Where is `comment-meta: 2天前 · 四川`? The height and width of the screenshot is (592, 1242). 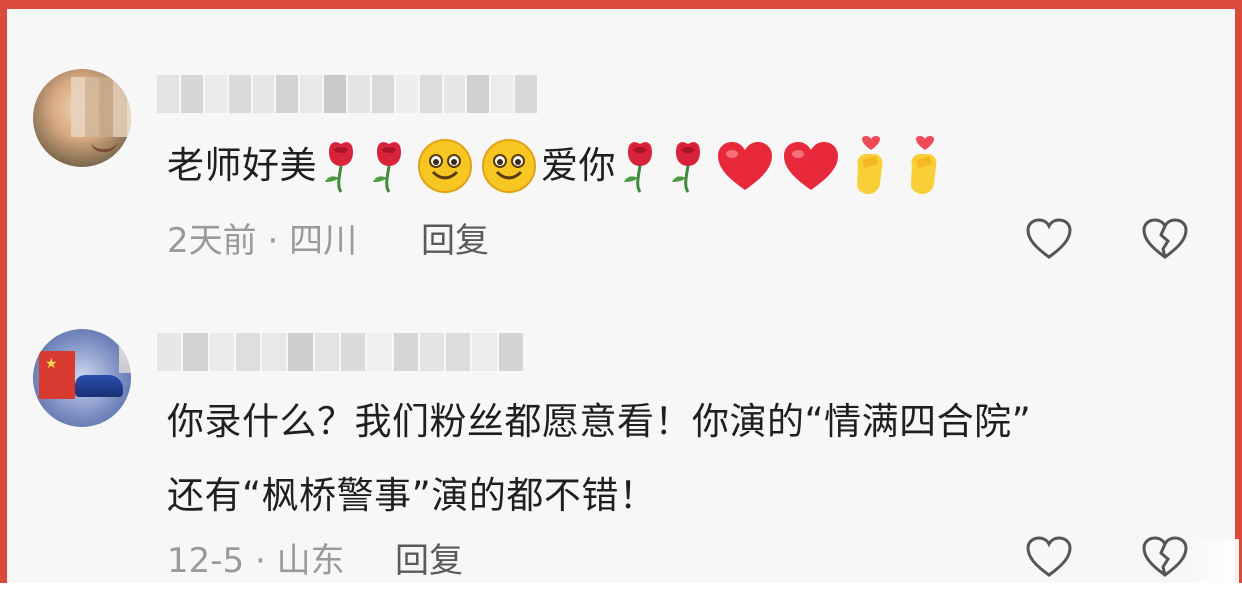 comment-meta: 2天前 · 四川 is located at coordinates (262, 241).